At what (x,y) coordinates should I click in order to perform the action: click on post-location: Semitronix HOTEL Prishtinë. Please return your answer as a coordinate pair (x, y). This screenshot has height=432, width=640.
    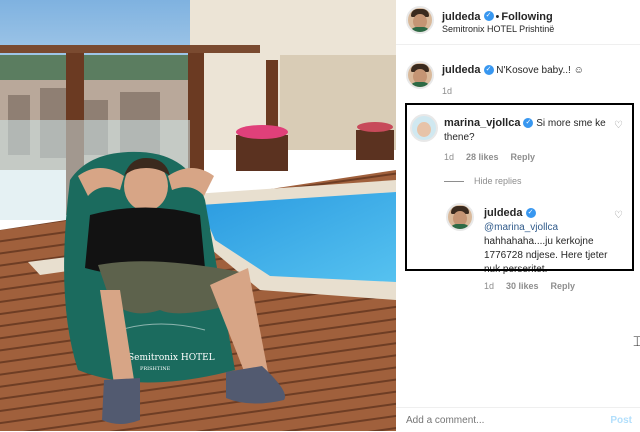
    Looking at the image, I should click on (498, 29).